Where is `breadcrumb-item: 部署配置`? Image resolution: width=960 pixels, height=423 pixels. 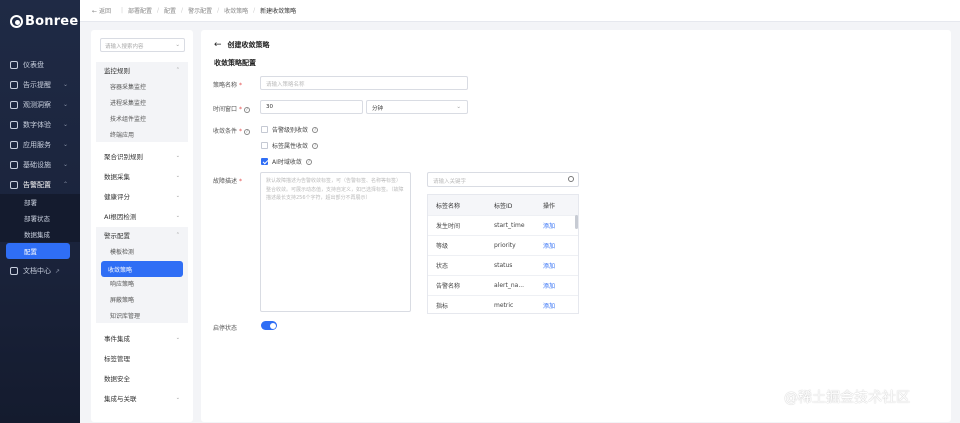 breadcrumb-item: 部署配置 is located at coordinates (140, 10).